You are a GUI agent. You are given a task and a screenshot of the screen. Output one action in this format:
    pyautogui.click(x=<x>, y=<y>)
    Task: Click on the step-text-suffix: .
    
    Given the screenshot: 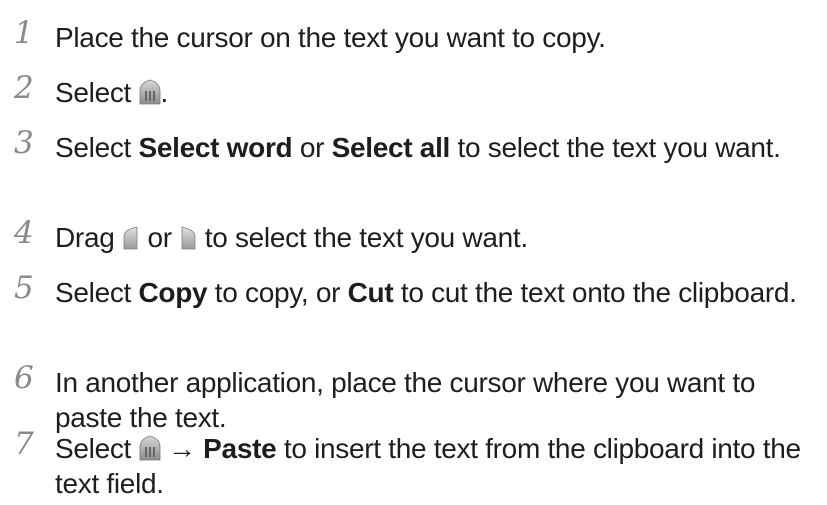 What is the action you would take?
    pyautogui.click(x=164, y=92)
    